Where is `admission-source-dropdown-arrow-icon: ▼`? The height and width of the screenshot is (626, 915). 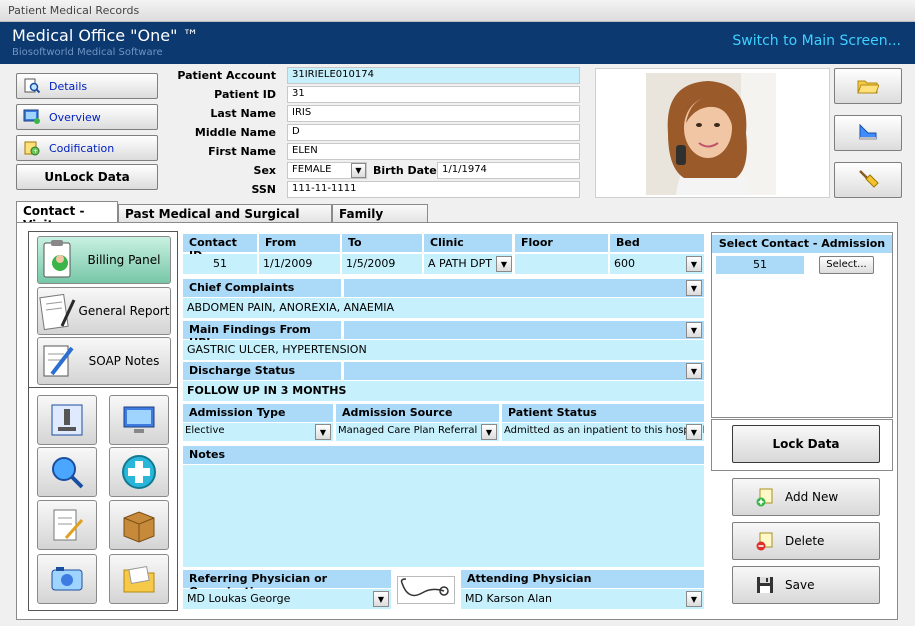 admission-source-dropdown-arrow-icon: ▼ is located at coordinates (489, 432).